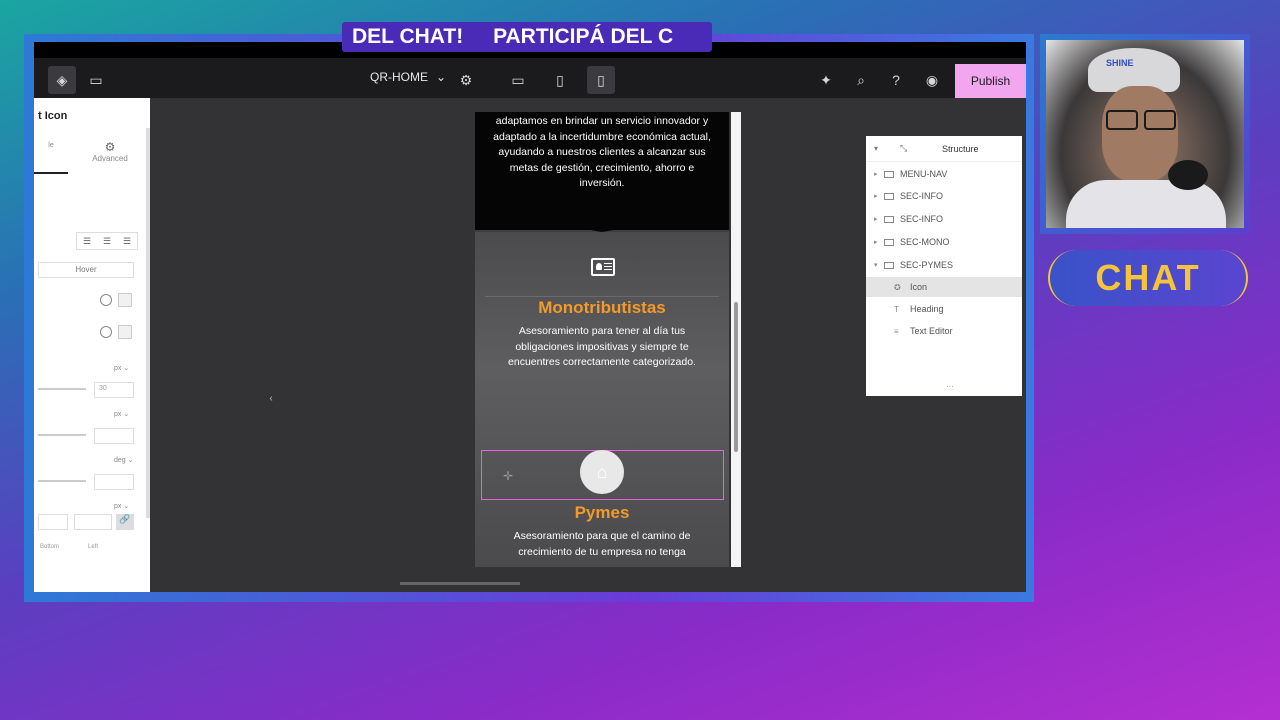 The height and width of the screenshot is (720, 1280). What do you see at coordinates (896, 309) in the screenshot?
I see `heading-widget-icon: T` at bounding box center [896, 309].